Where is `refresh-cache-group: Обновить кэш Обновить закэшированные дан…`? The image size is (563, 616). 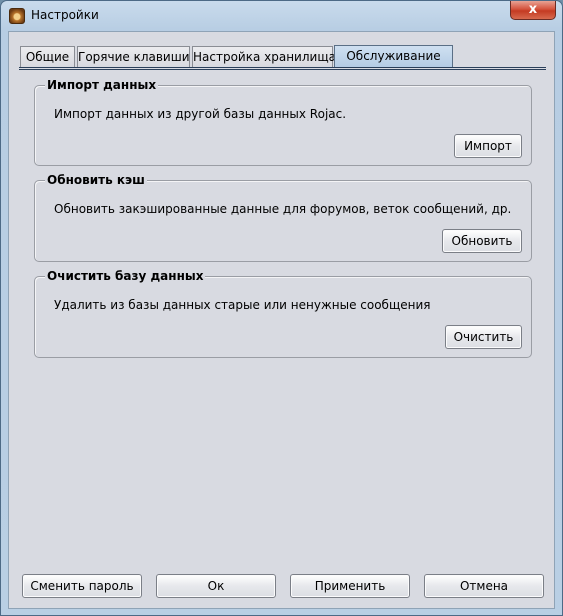 refresh-cache-group: Обновить кэш Обновить закэшированные дан… is located at coordinates (283, 217).